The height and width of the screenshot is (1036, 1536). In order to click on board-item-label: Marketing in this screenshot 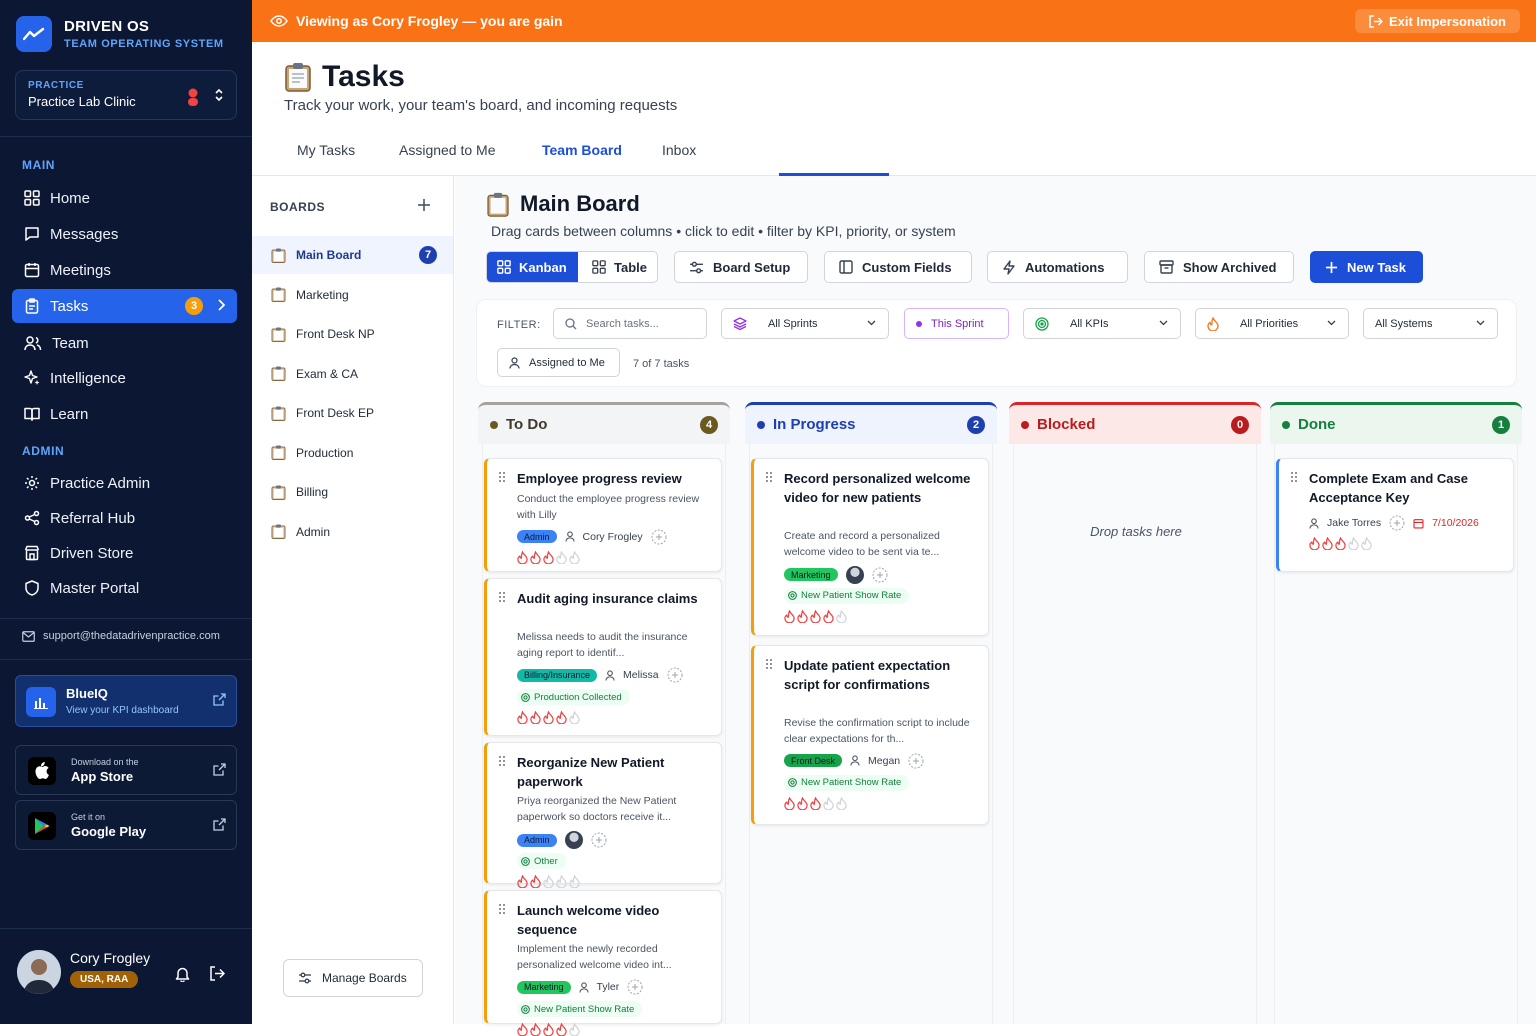, I will do `click(322, 294)`.